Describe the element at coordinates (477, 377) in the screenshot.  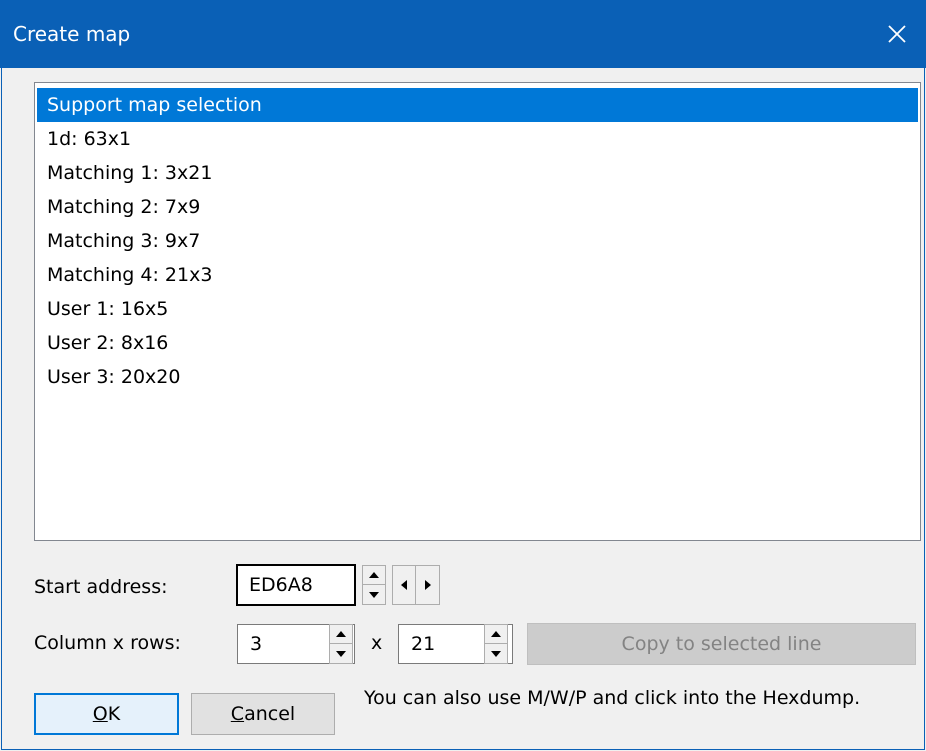
I see `list-item: User 3: 20x20` at that location.